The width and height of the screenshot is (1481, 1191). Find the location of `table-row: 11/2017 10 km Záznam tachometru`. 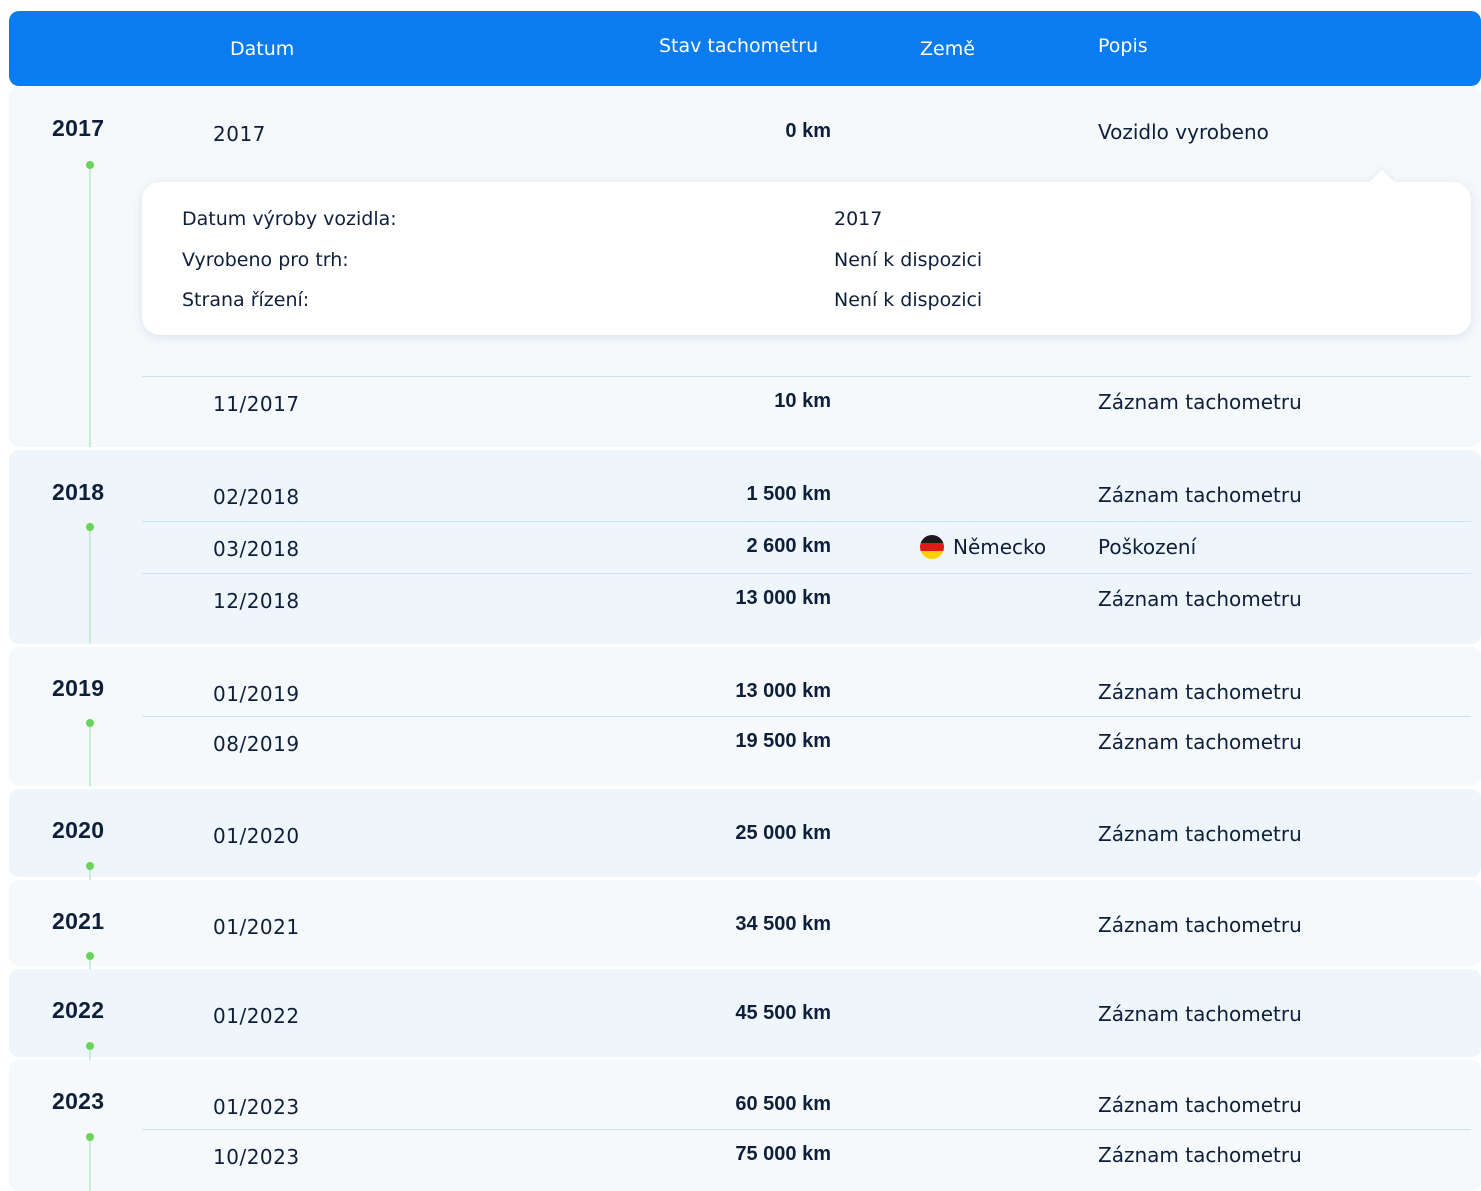

table-row: 11/2017 10 km Záznam tachometru is located at coordinates (806, 402).